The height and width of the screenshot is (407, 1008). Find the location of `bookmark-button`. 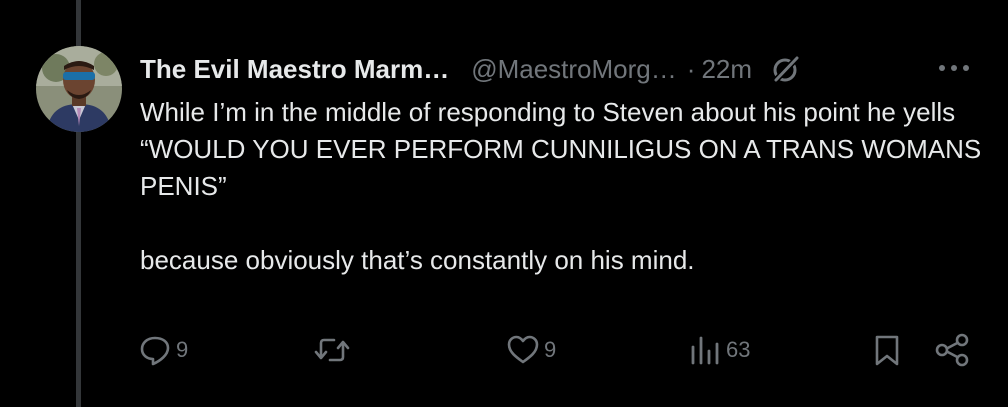

bookmark-button is located at coordinates (887, 350).